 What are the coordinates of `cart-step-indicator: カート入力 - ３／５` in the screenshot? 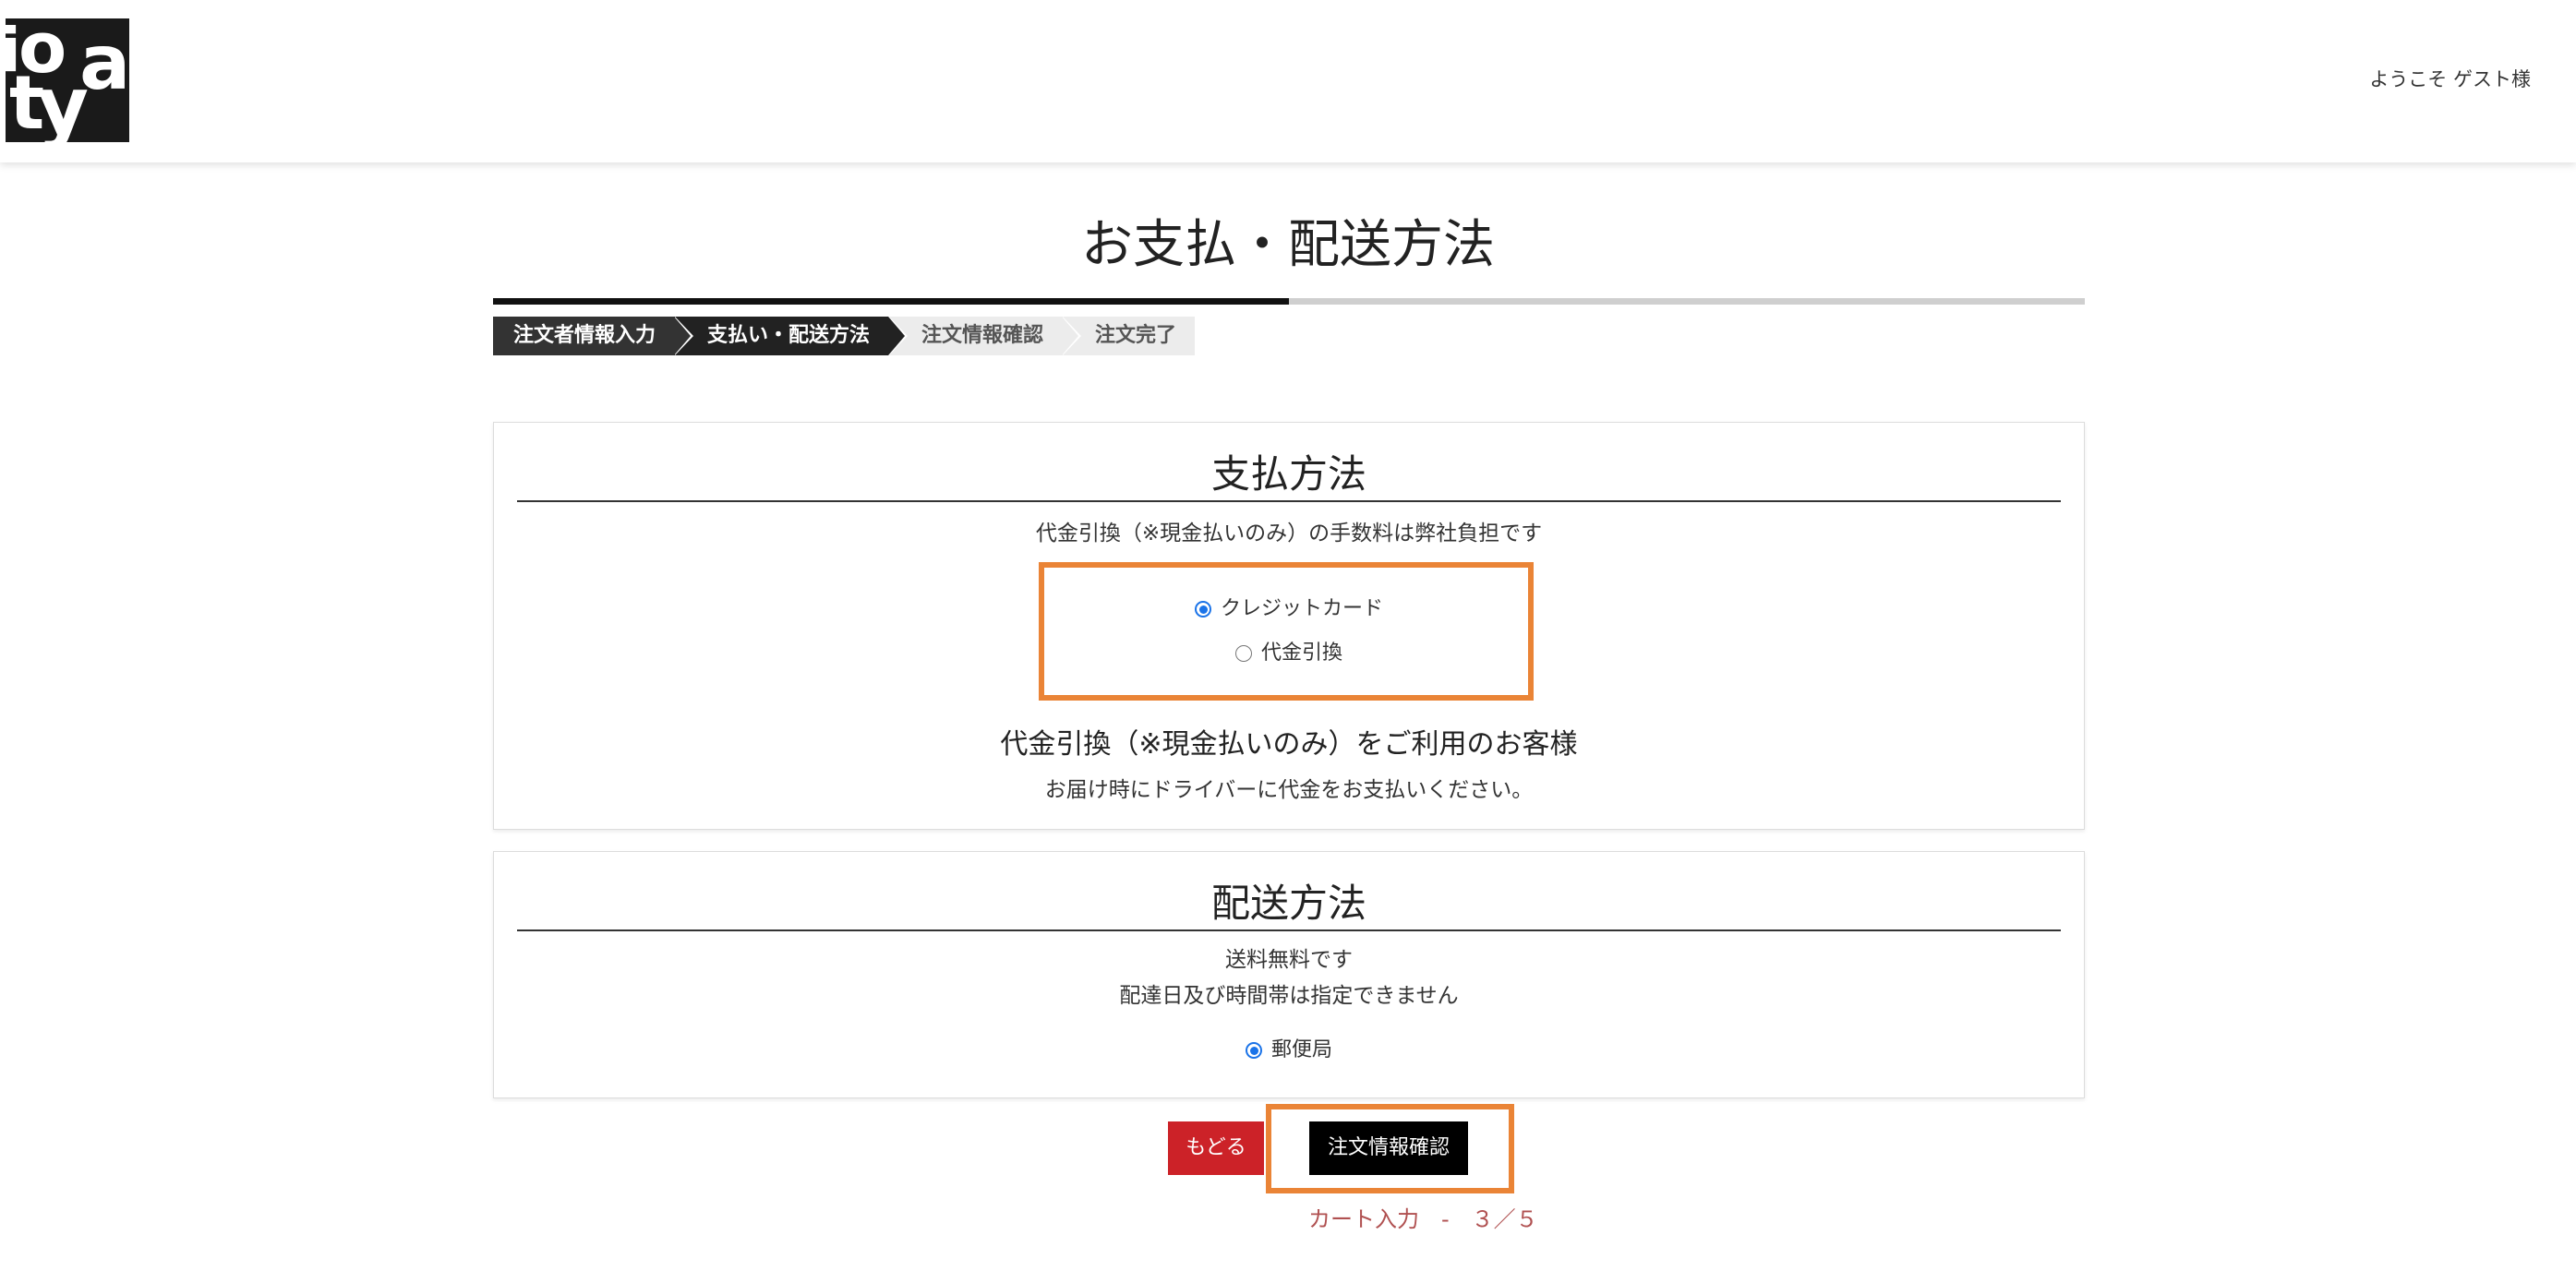 It's located at (1423, 1219).